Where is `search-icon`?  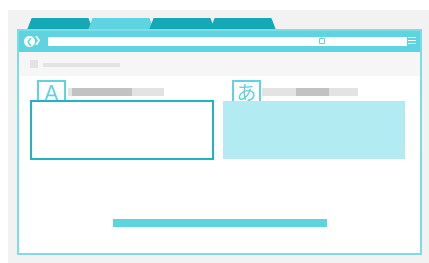 search-icon is located at coordinates (322, 41).